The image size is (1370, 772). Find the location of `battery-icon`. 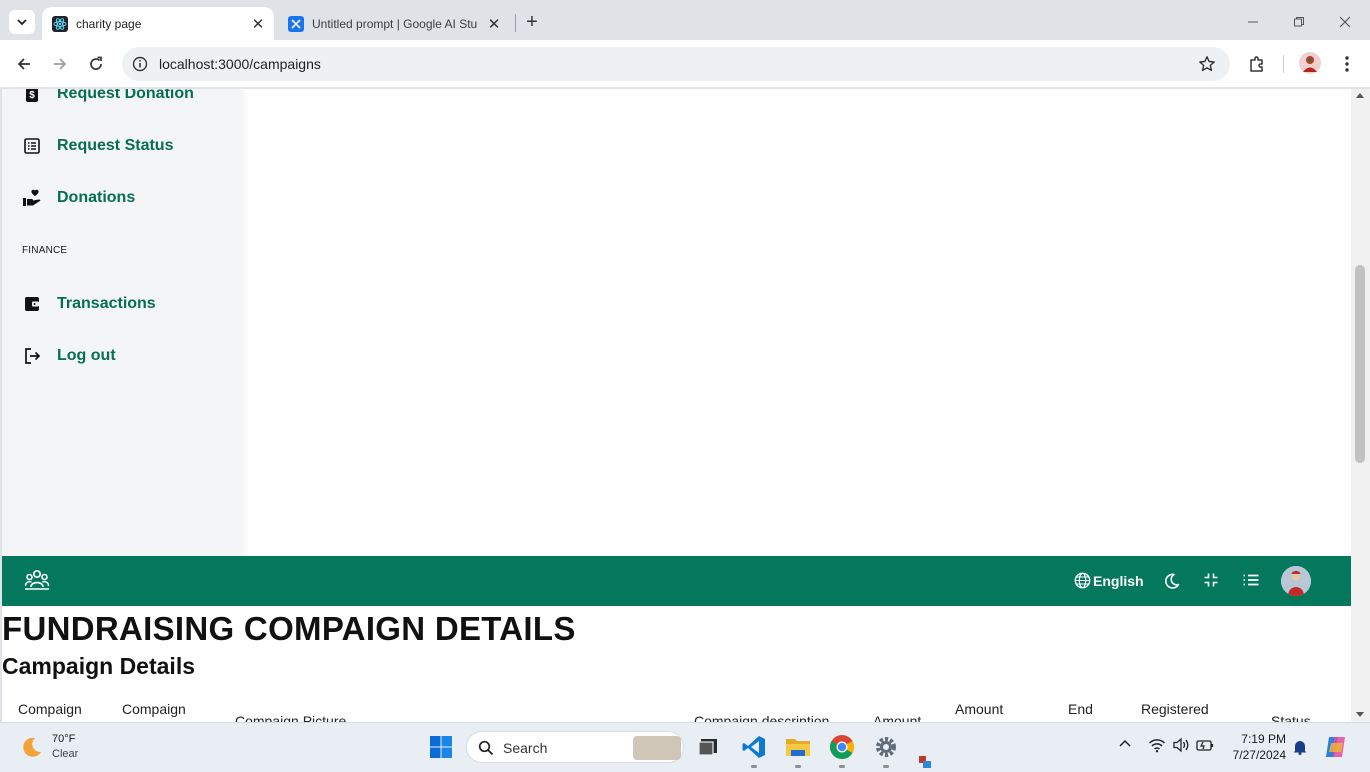

battery-icon is located at coordinates (1205, 745).